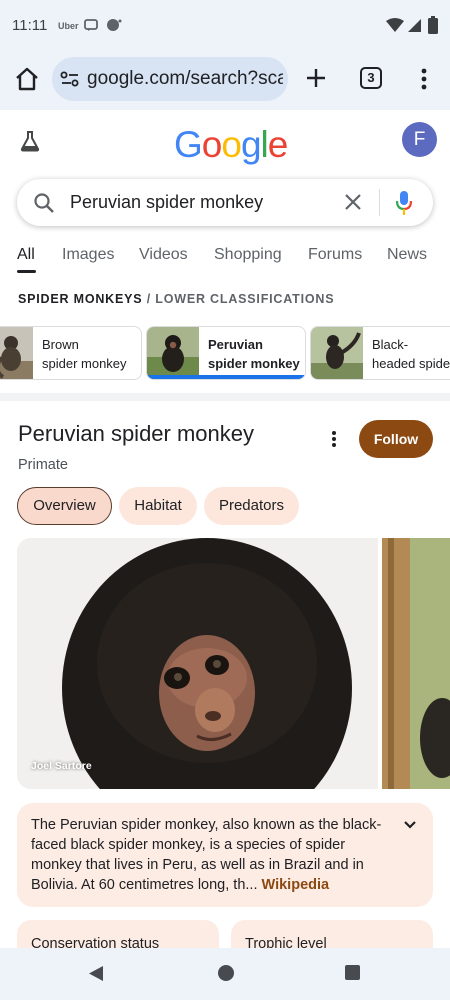  Describe the element at coordinates (30, 141) in the screenshot. I see `labs-flask-icon` at that location.